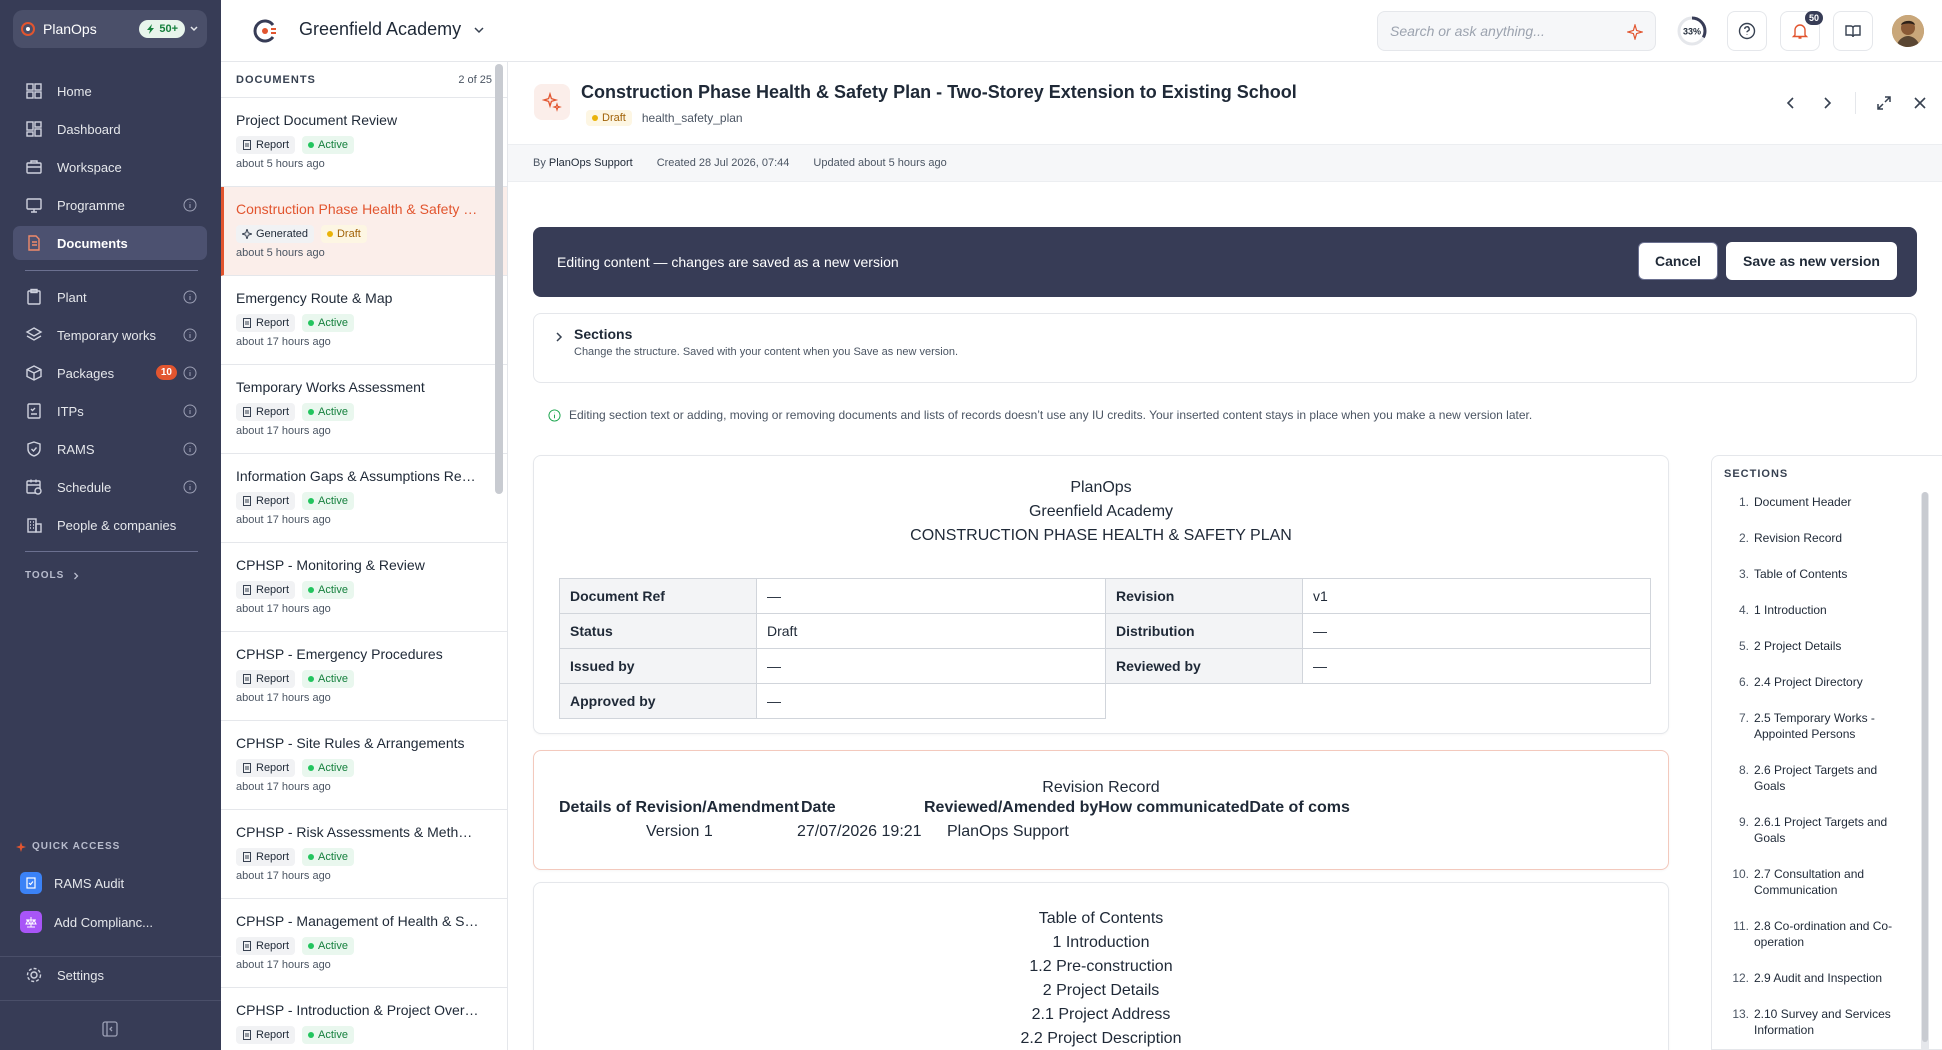 Image resolution: width=1942 pixels, height=1050 pixels. I want to click on nav-schedule: Schedule, so click(110, 487).